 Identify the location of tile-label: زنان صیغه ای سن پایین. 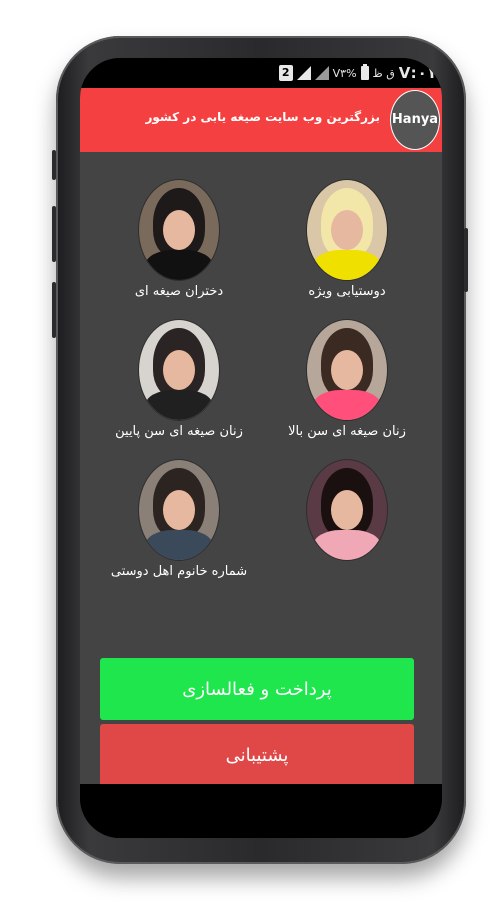
(179, 431).